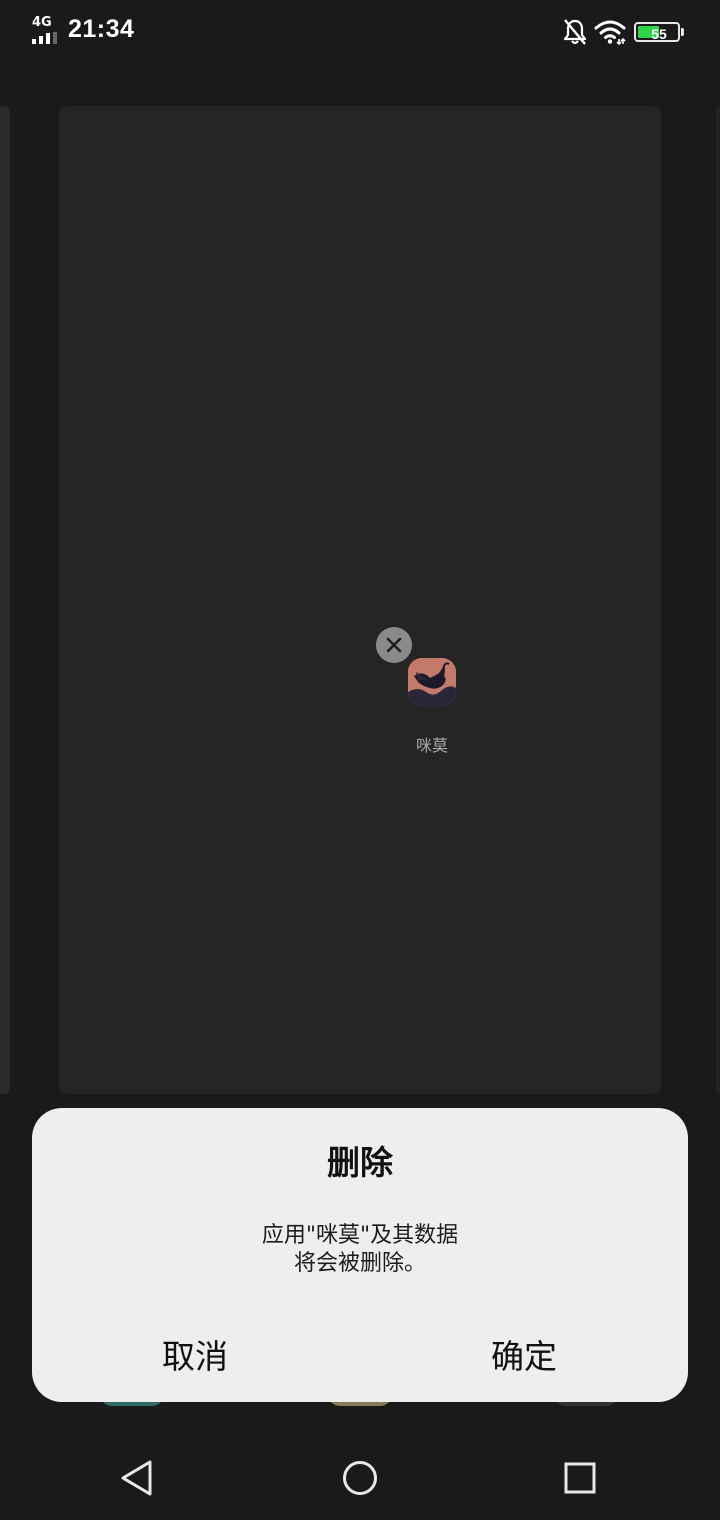 The image size is (720, 1520). Describe the element at coordinates (5, 600) in the screenshot. I see `adjacent-page-left` at that location.